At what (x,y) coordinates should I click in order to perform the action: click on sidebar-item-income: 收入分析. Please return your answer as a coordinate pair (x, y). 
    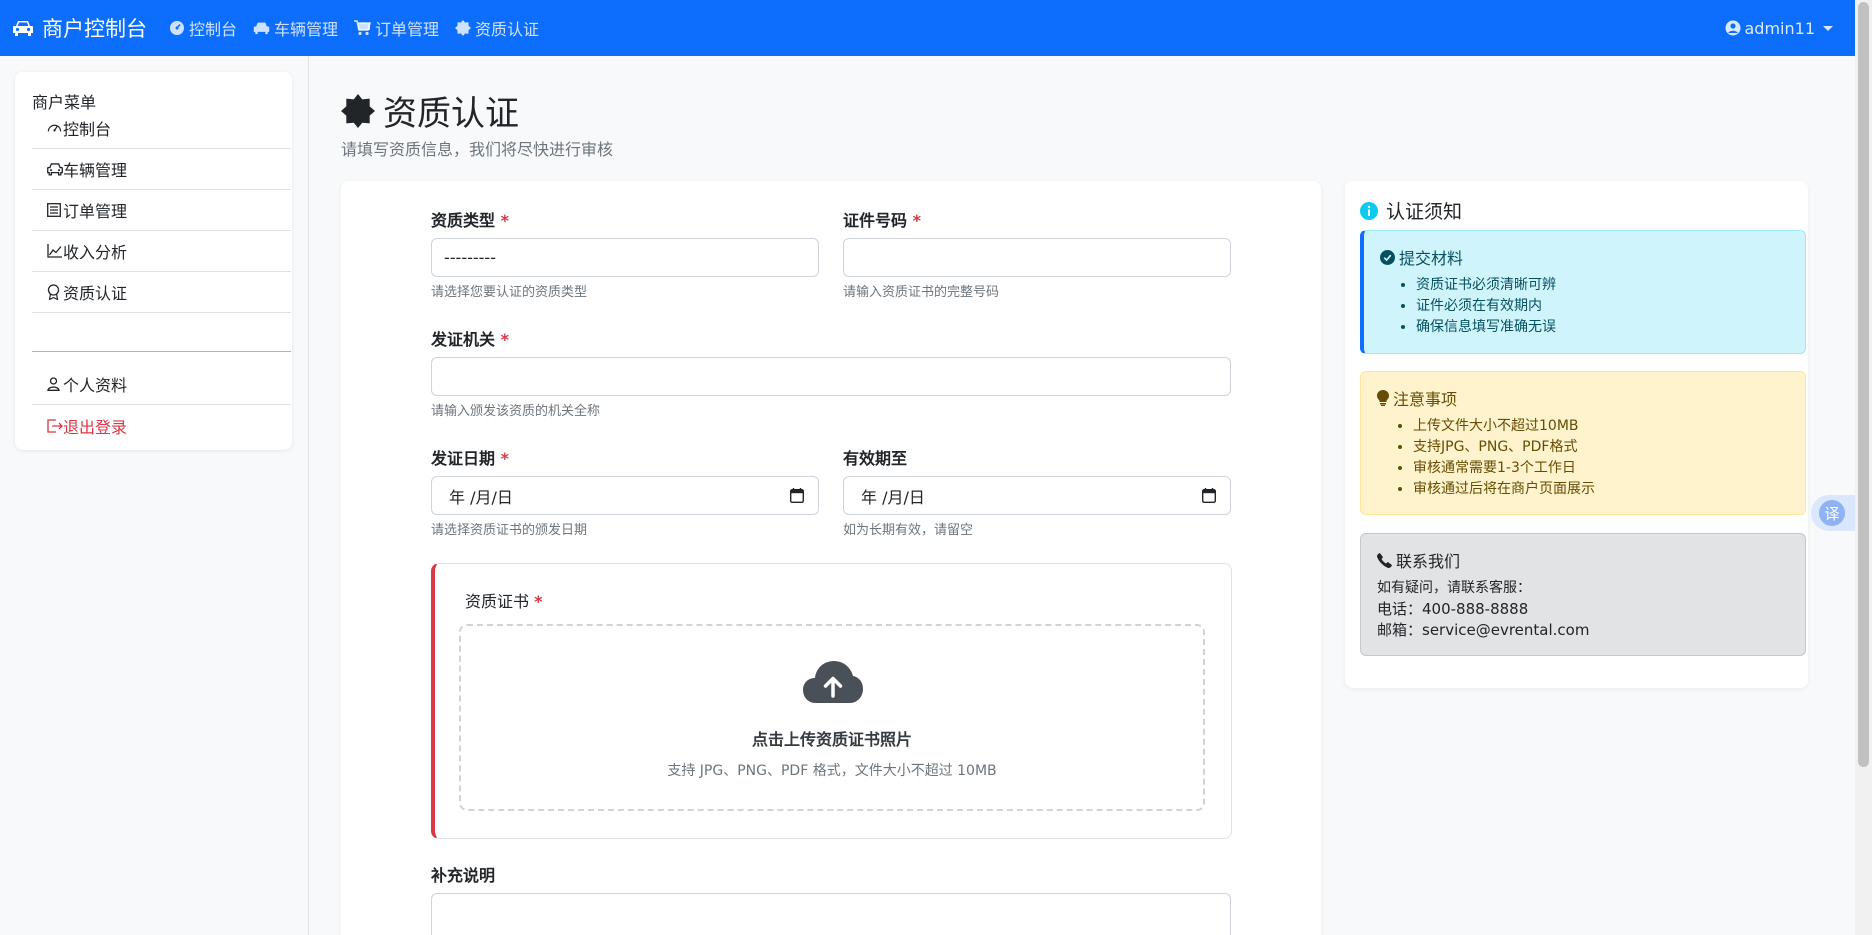
    Looking at the image, I should click on (161, 251).